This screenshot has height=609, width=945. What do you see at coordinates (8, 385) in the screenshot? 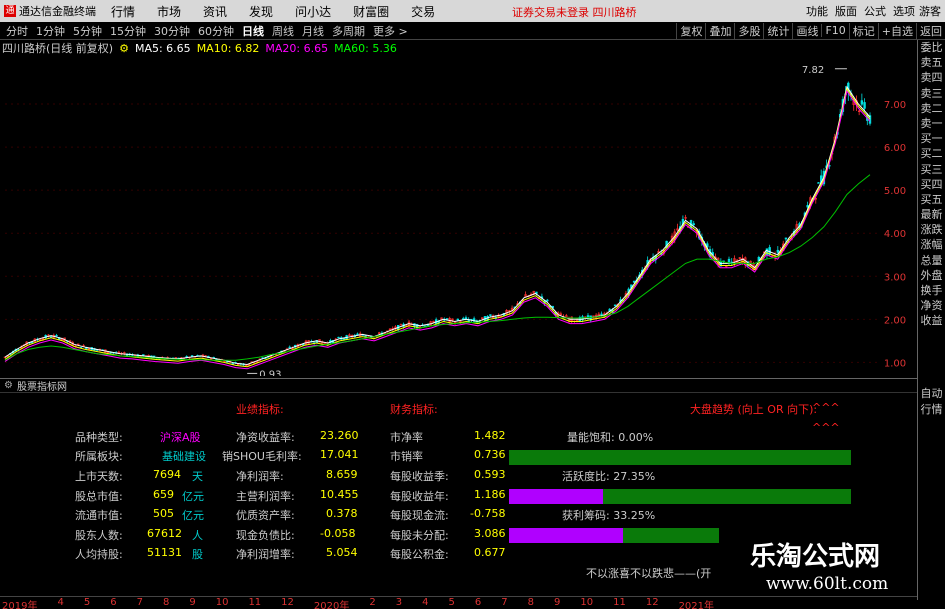
I see `settings-icon: ⚙` at bounding box center [8, 385].